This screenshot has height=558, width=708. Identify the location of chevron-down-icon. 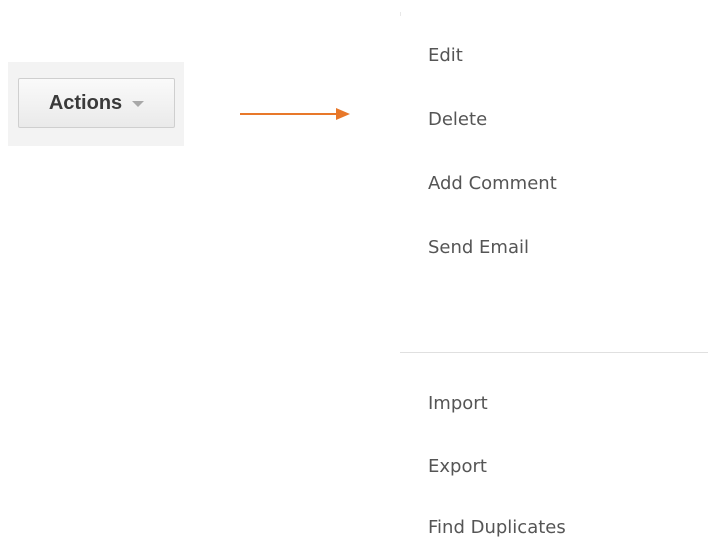
(138, 104).